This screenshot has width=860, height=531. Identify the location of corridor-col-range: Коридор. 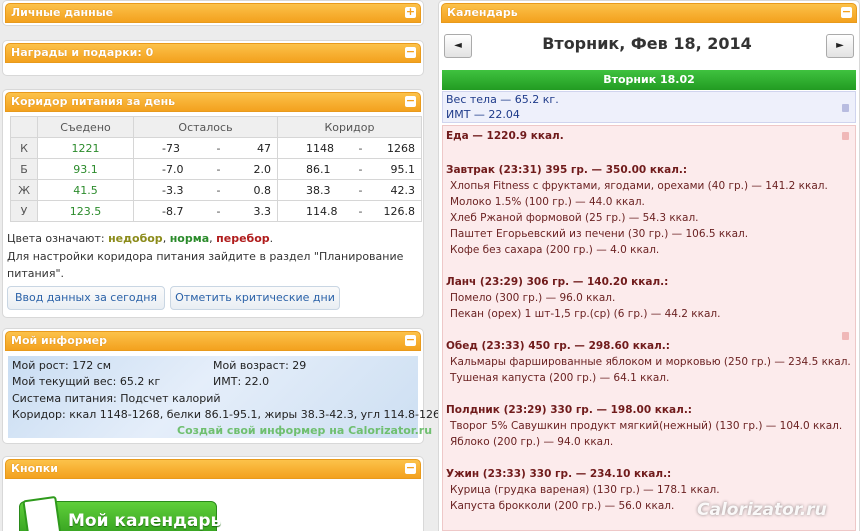
(349, 127).